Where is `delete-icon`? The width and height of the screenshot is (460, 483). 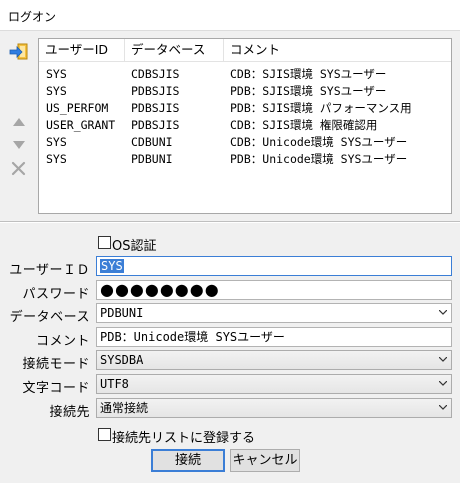
delete-icon is located at coordinates (20, 170).